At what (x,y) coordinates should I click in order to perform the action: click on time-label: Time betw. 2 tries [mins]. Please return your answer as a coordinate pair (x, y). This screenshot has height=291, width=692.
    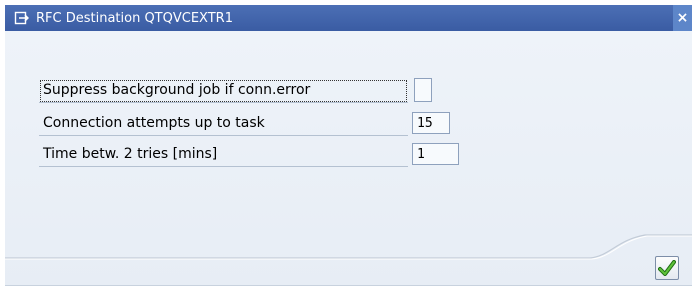
    Looking at the image, I should click on (223, 155).